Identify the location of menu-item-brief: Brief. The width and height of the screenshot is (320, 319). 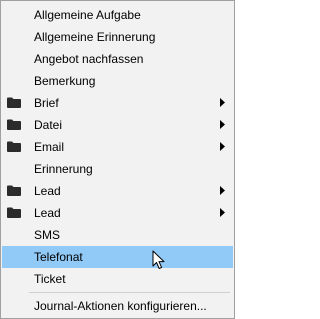
(117, 103).